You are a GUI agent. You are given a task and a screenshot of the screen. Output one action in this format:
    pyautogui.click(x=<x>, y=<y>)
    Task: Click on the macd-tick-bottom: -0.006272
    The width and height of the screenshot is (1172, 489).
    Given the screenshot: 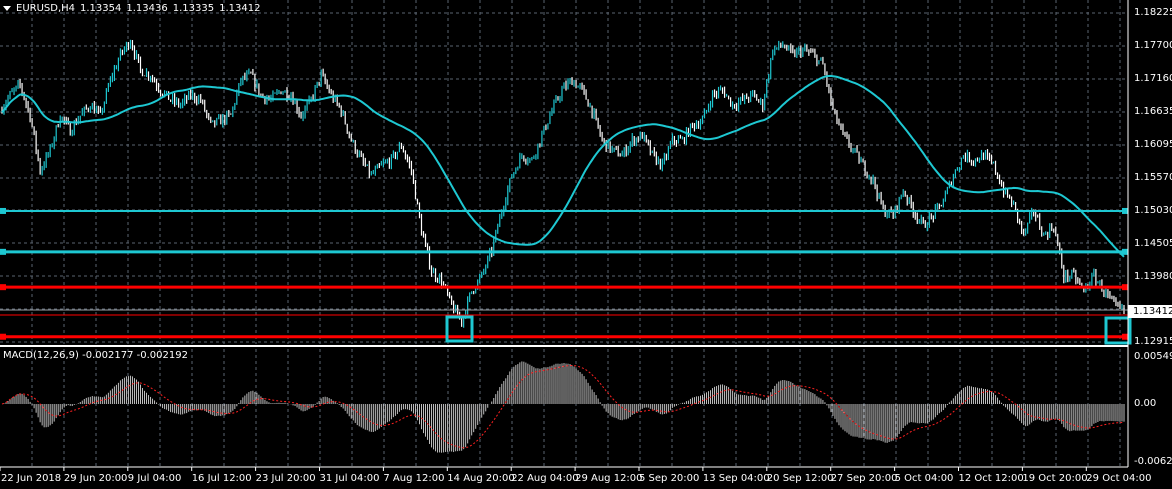 What is the action you would take?
    pyautogui.click(x=1153, y=461)
    